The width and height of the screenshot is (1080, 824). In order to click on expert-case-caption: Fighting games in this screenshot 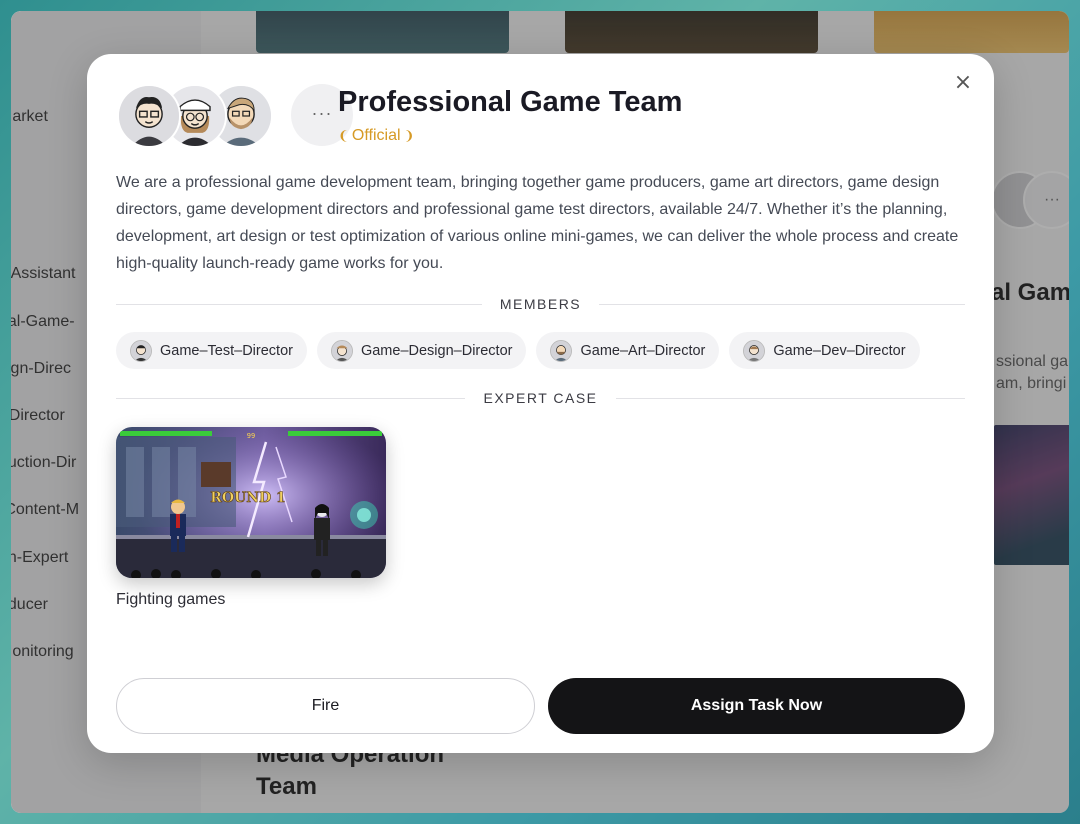, I will do `click(171, 599)`.